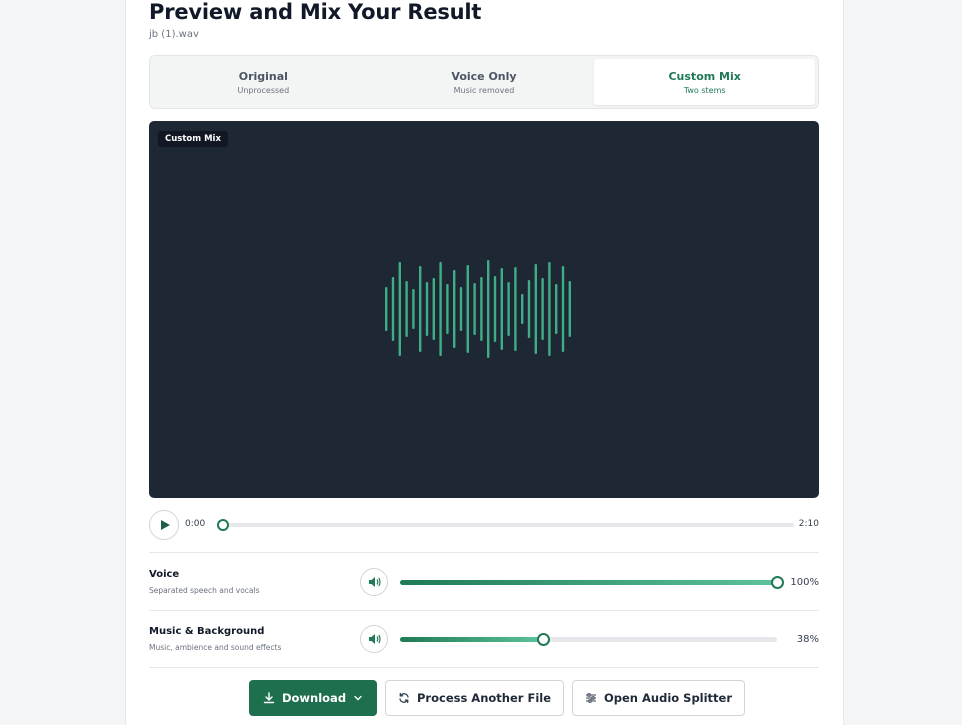 The width and height of the screenshot is (962, 725). I want to click on tab-sublabel: Music removed, so click(484, 90).